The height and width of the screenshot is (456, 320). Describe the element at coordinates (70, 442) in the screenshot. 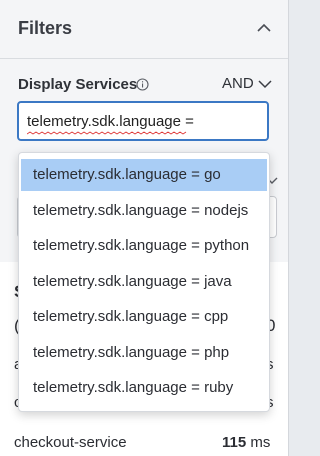

I see `service-name: checkout-service` at that location.